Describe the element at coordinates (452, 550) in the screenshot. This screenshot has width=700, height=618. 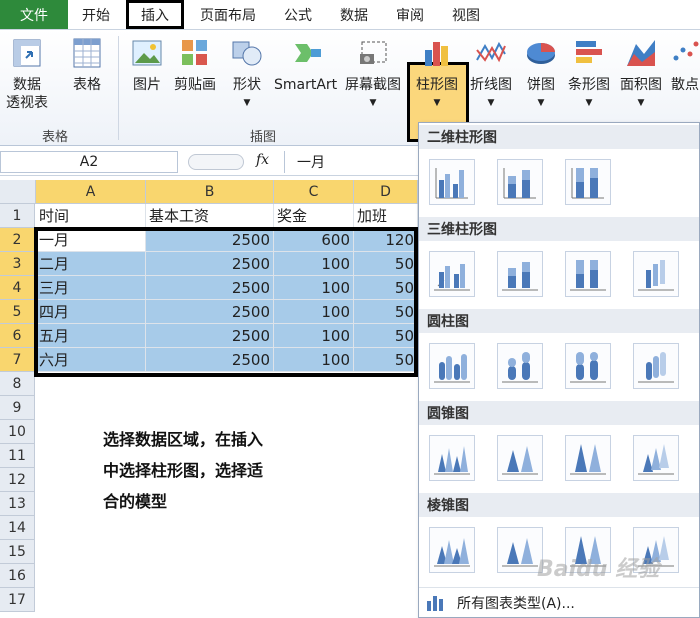
I see `chart-type-clustered-pyramid` at that location.